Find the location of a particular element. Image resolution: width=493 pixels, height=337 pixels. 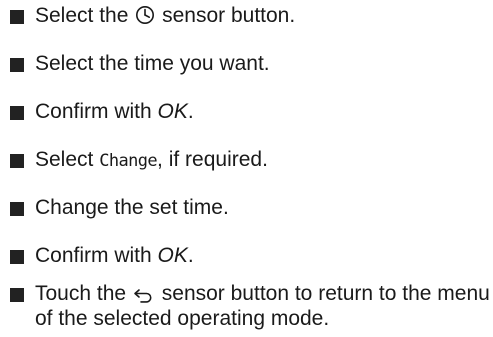

step-5-text: Change the set time. is located at coordinates (132, 207).